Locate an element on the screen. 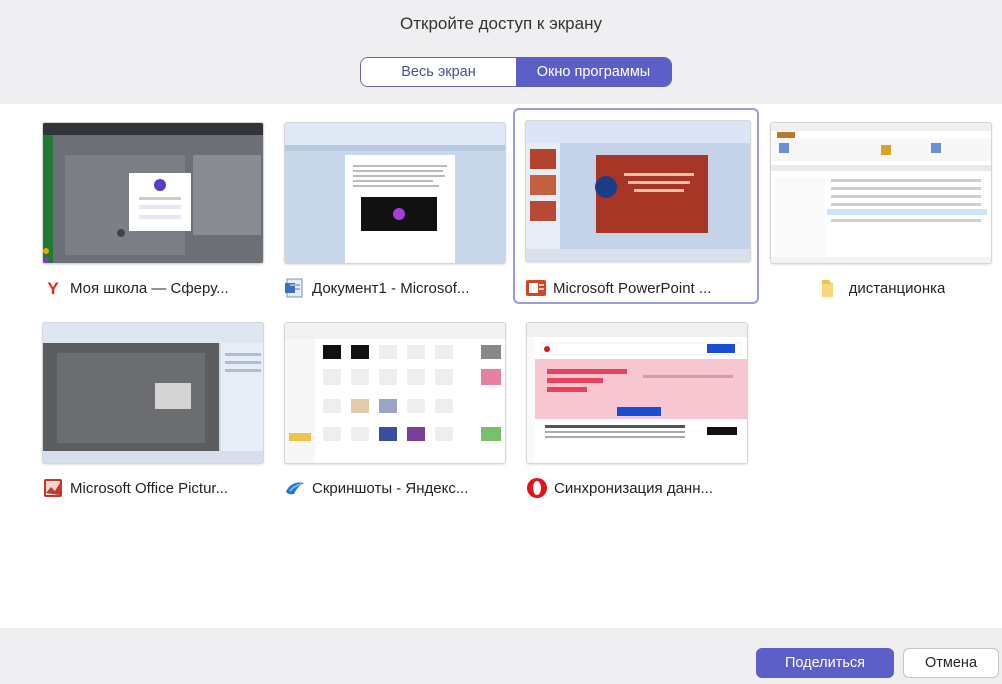  tab-program-window: Окно программы is located at coordinates (593, 72).